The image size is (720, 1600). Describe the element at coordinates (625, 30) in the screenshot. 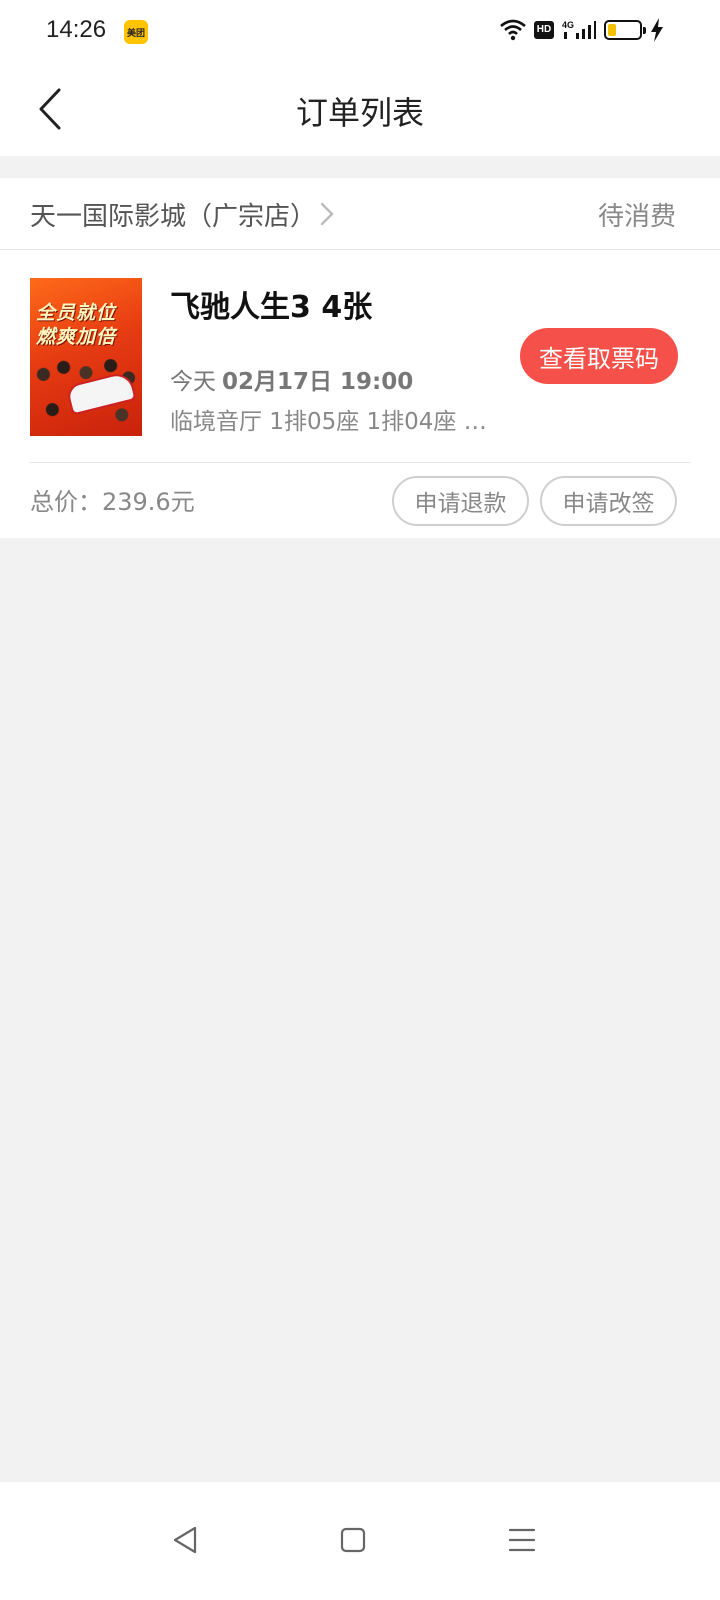

I see `battery-icon` at that location.